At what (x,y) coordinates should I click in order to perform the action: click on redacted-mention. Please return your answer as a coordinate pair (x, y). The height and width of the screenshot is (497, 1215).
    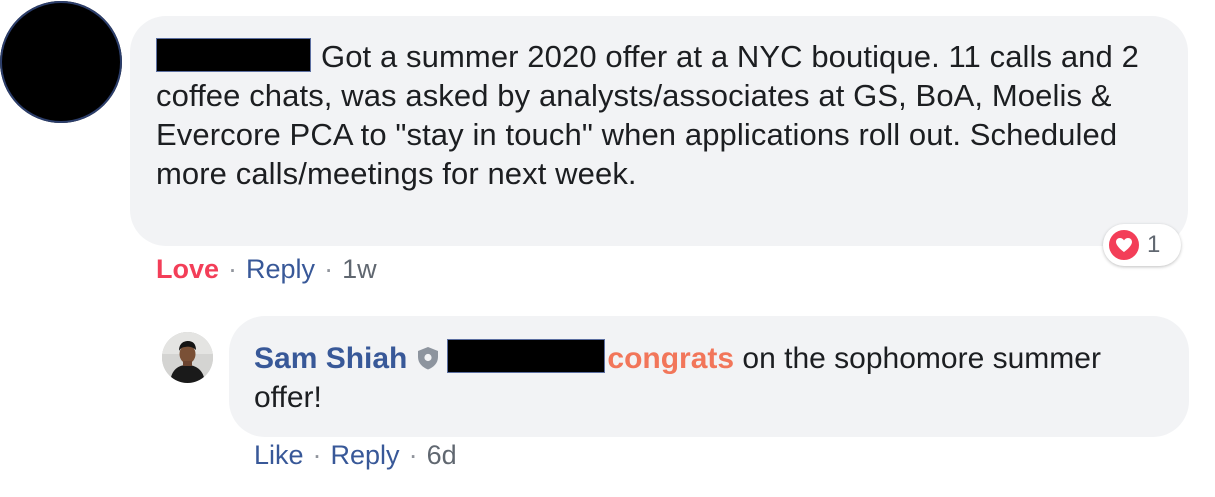
    Looking at the image, I should click on (526, 356).